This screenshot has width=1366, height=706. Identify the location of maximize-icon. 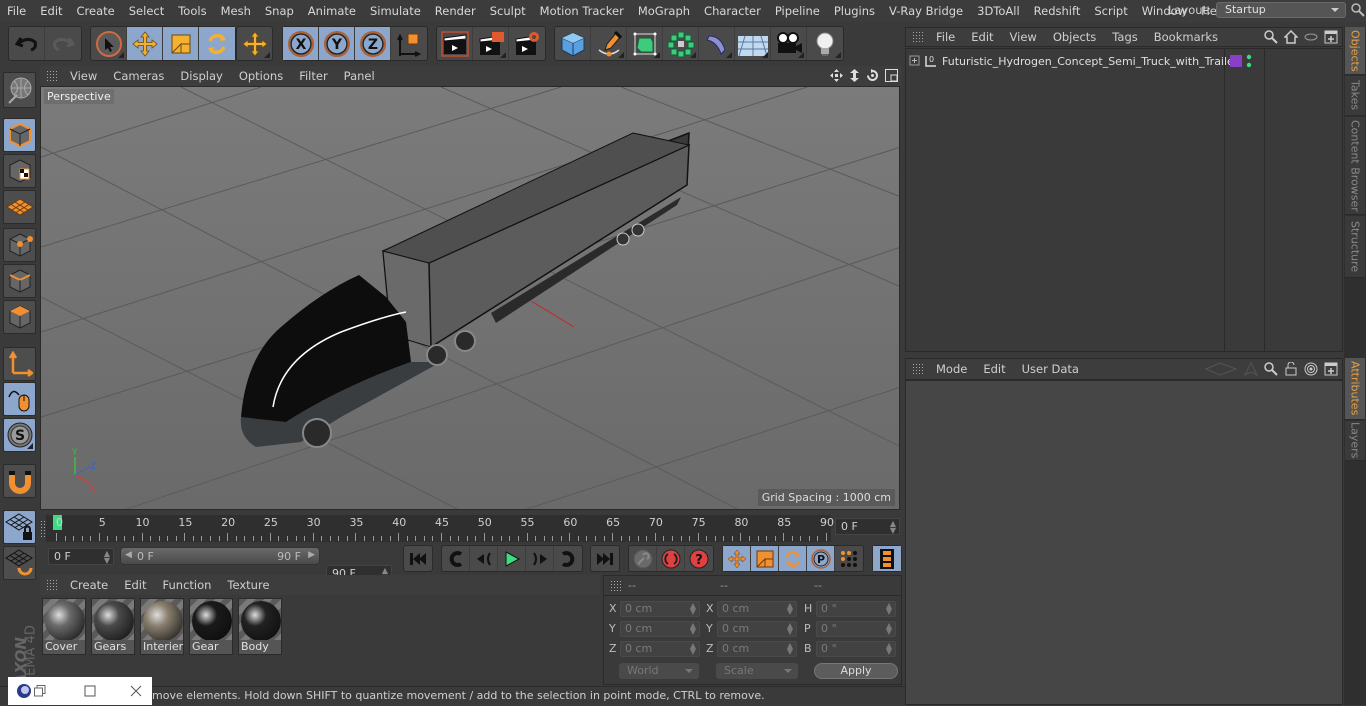
(90, 691).